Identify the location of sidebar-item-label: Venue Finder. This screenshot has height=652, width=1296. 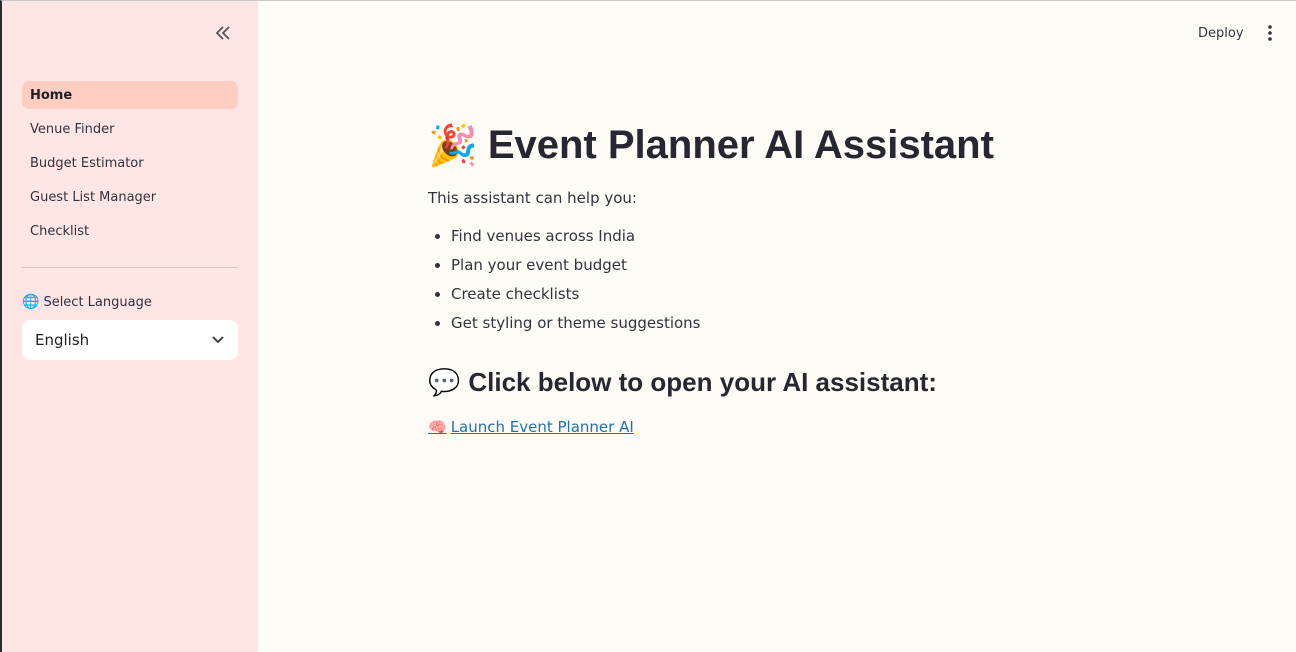
(72, 129).